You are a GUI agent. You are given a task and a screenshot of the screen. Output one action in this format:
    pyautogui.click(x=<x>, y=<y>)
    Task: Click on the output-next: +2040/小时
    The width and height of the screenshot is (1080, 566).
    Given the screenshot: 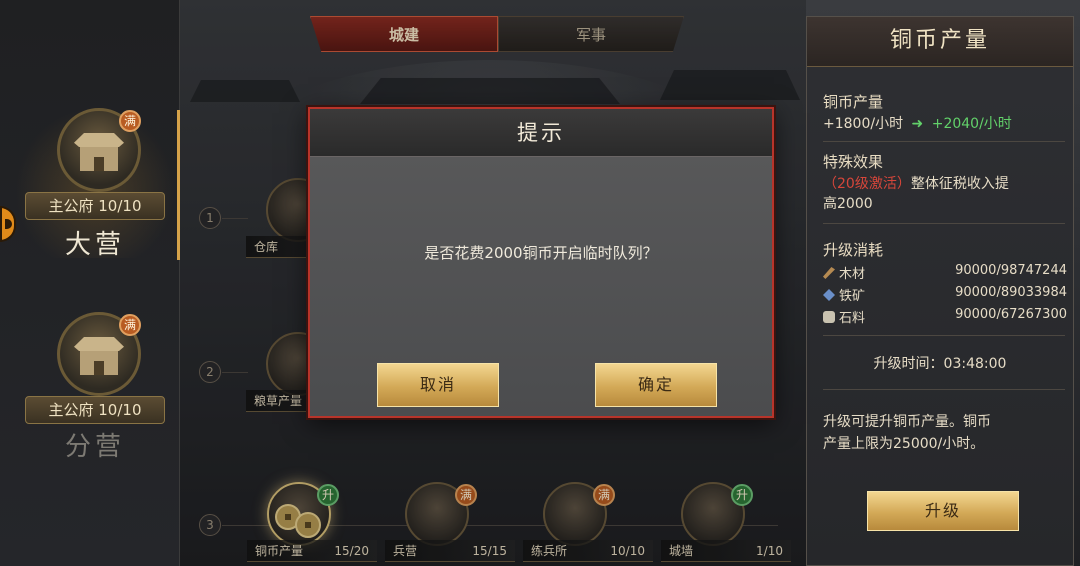 What is the action you would take?
    pyautogui.click(x=971, y=124)
    